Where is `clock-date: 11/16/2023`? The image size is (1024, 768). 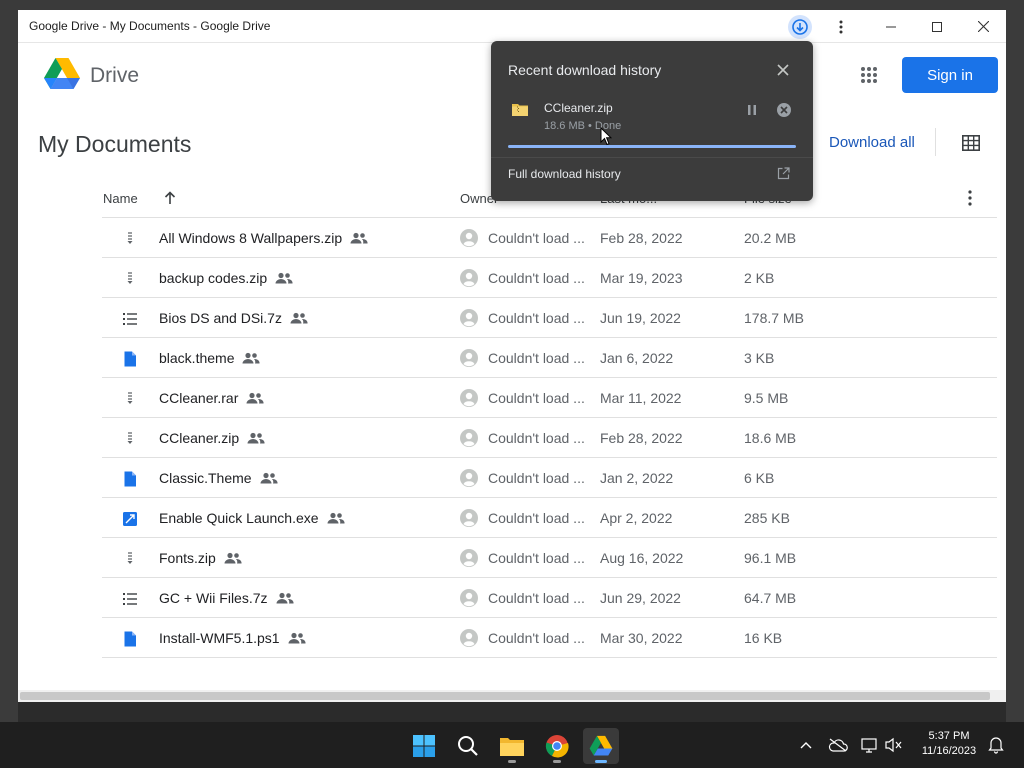
clock-date: 11/16/2023 is located at coordinates (949, 751).